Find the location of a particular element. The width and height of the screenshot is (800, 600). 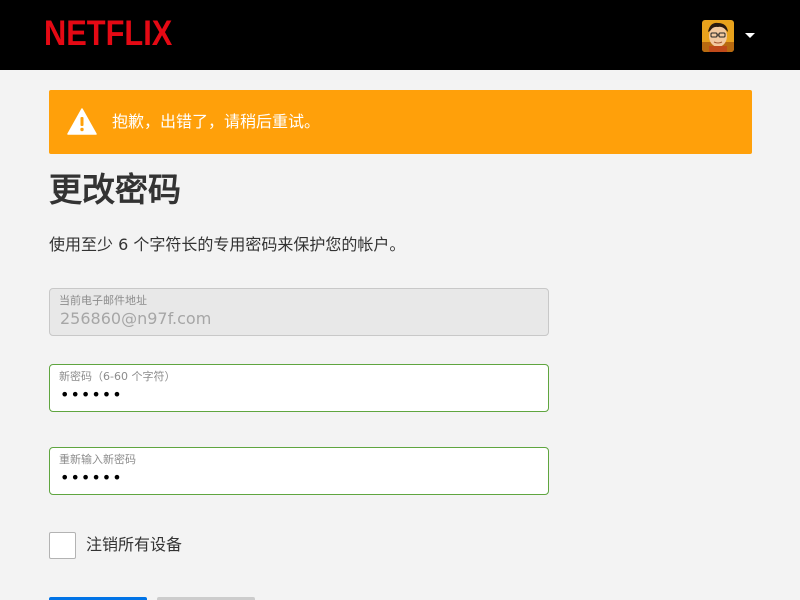

new-password-label: 新密码（6-60 个字符） is located at coordinates (117, 376).